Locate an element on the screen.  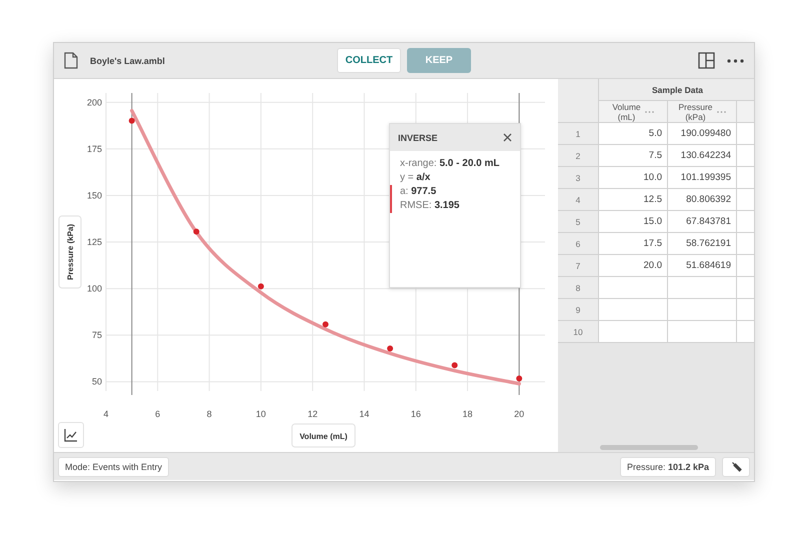
row-number: 6 is located at coordinates (578, 244).